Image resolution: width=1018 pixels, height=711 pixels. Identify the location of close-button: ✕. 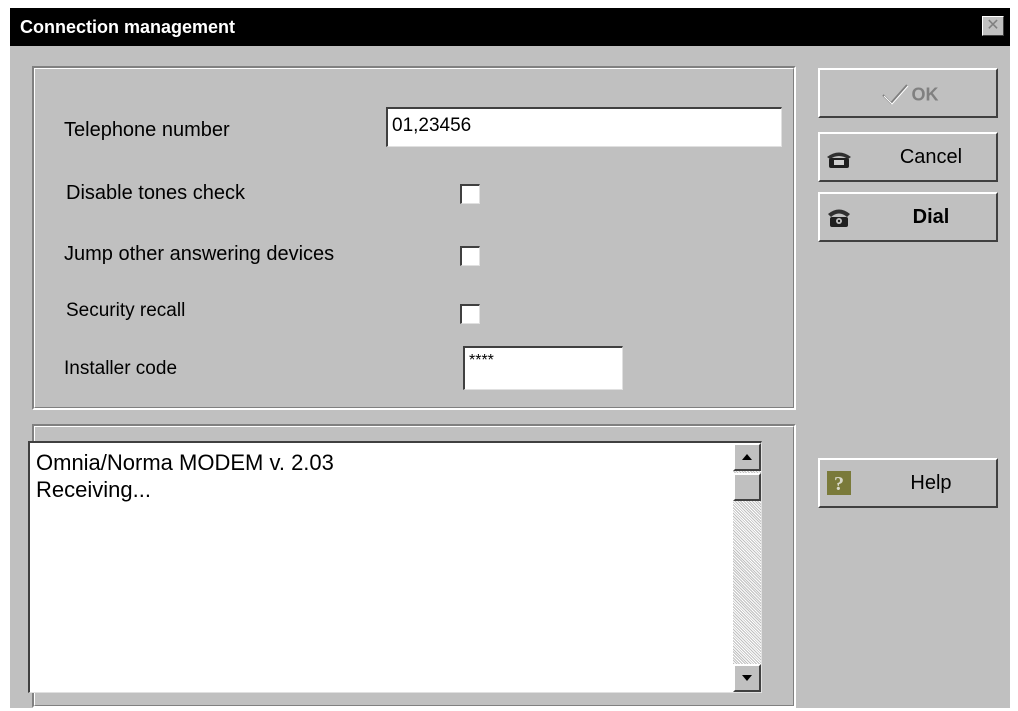
(993, 26).